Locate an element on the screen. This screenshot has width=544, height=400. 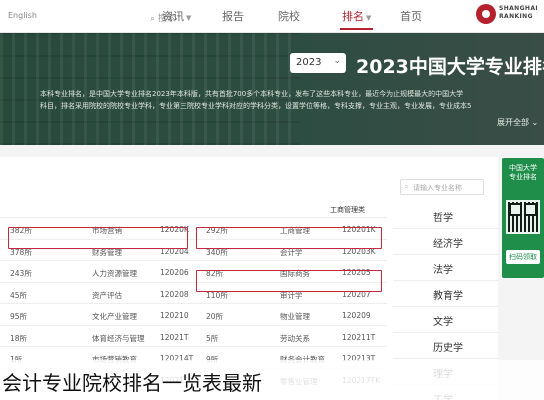
cell-name: 物业管理 is located at coordinates (295, 316).